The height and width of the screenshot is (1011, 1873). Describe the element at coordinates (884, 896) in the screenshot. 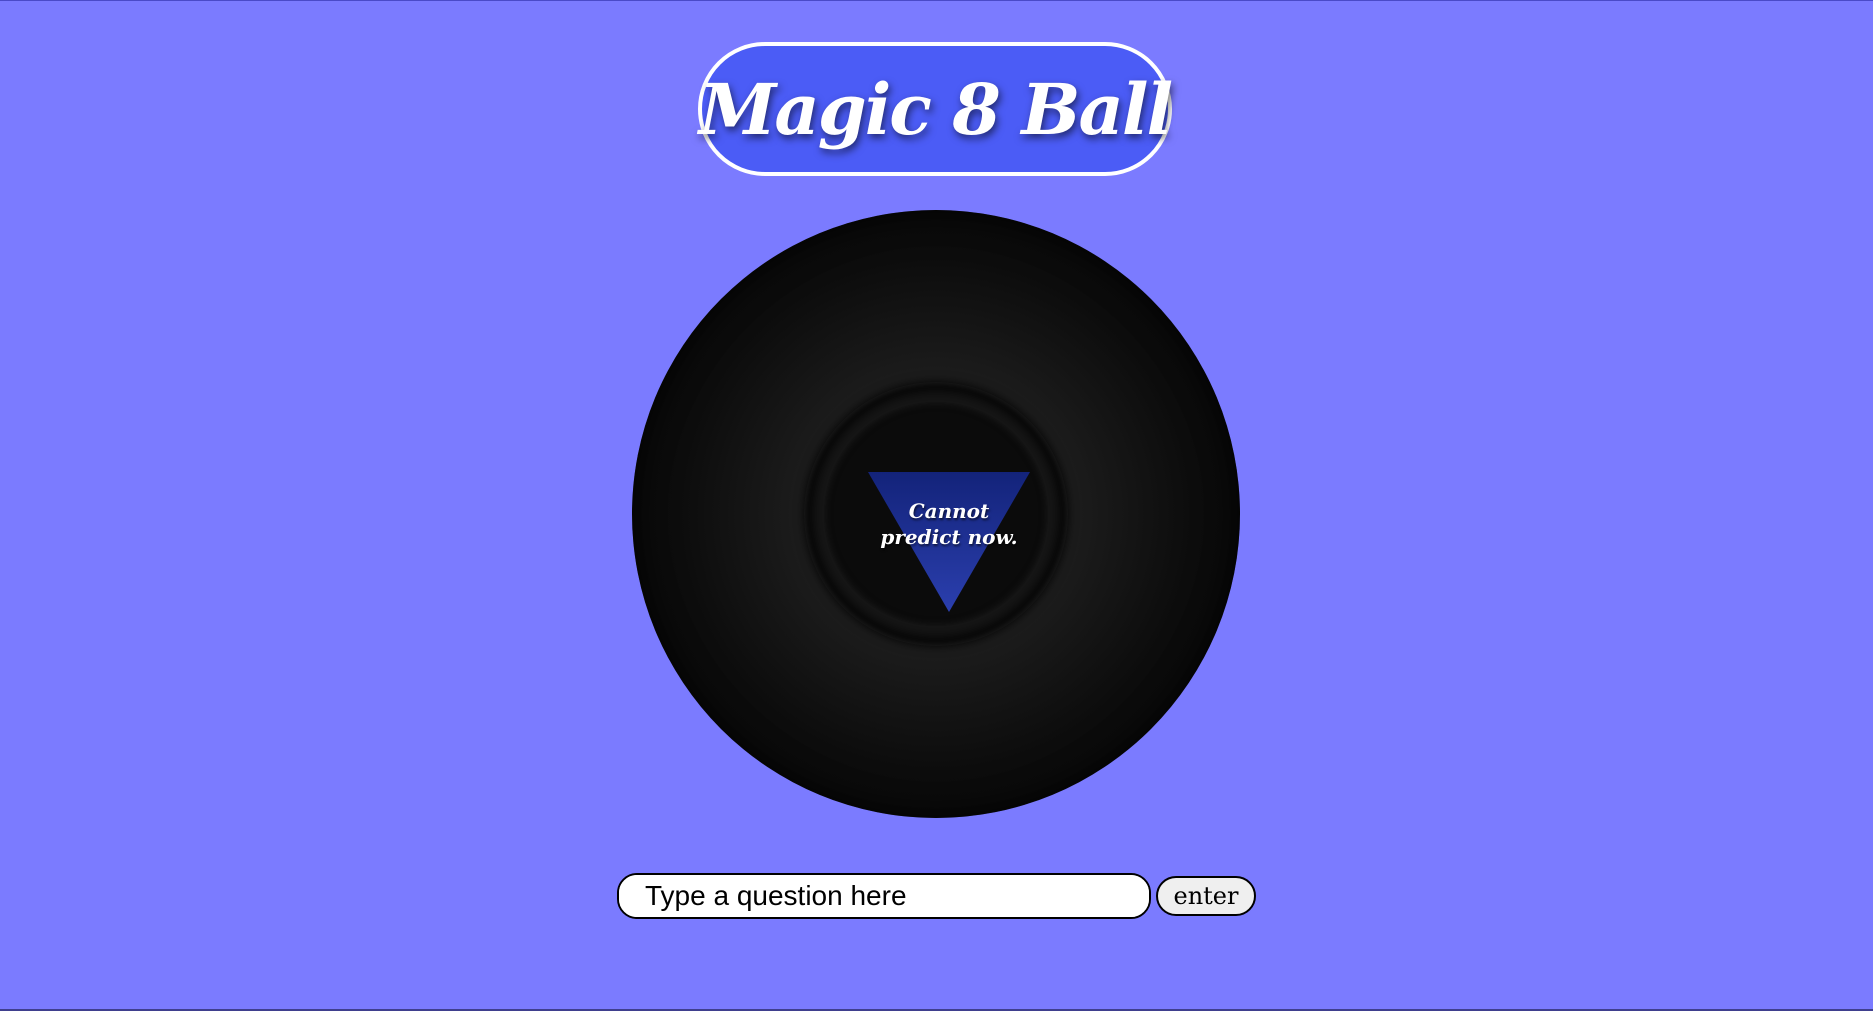

I see `question-input` at that location.